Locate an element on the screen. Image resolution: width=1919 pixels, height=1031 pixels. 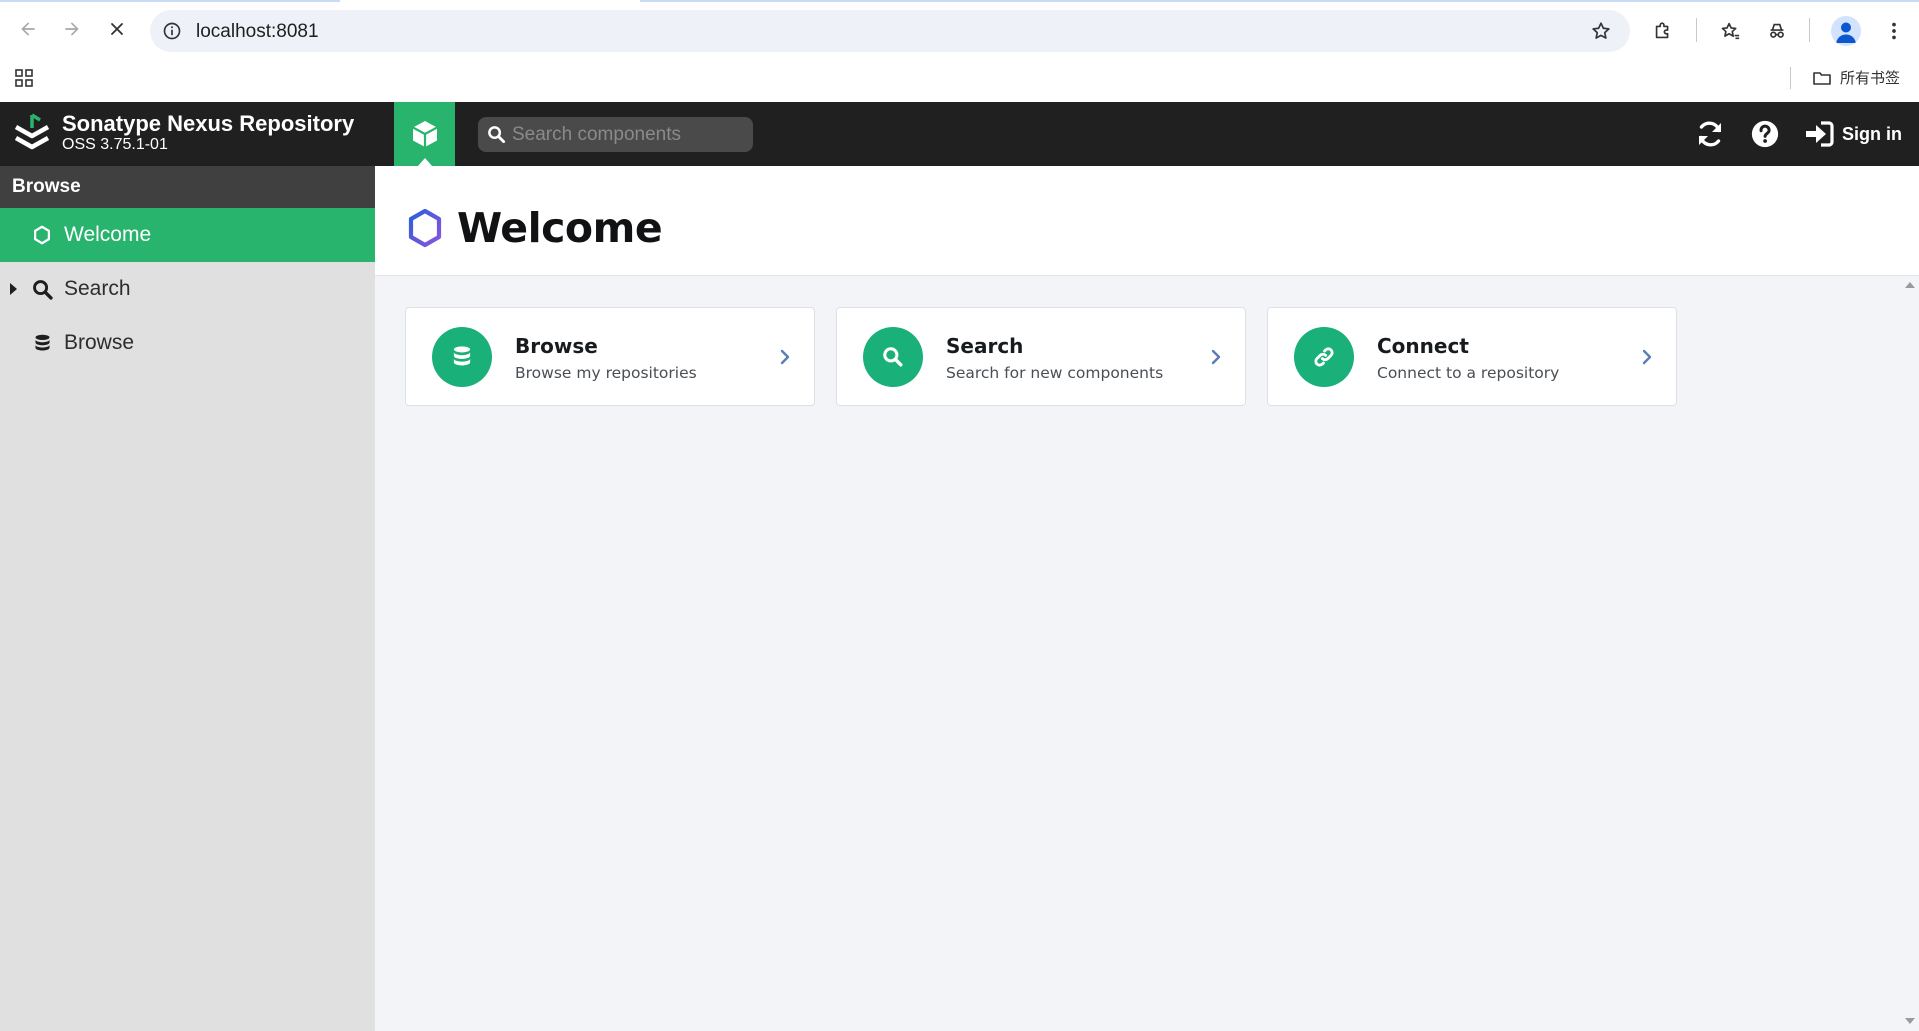
brand: Sonatype Nexus Repository OSS 3.75.1-01 is located at coordinates (183, 133).